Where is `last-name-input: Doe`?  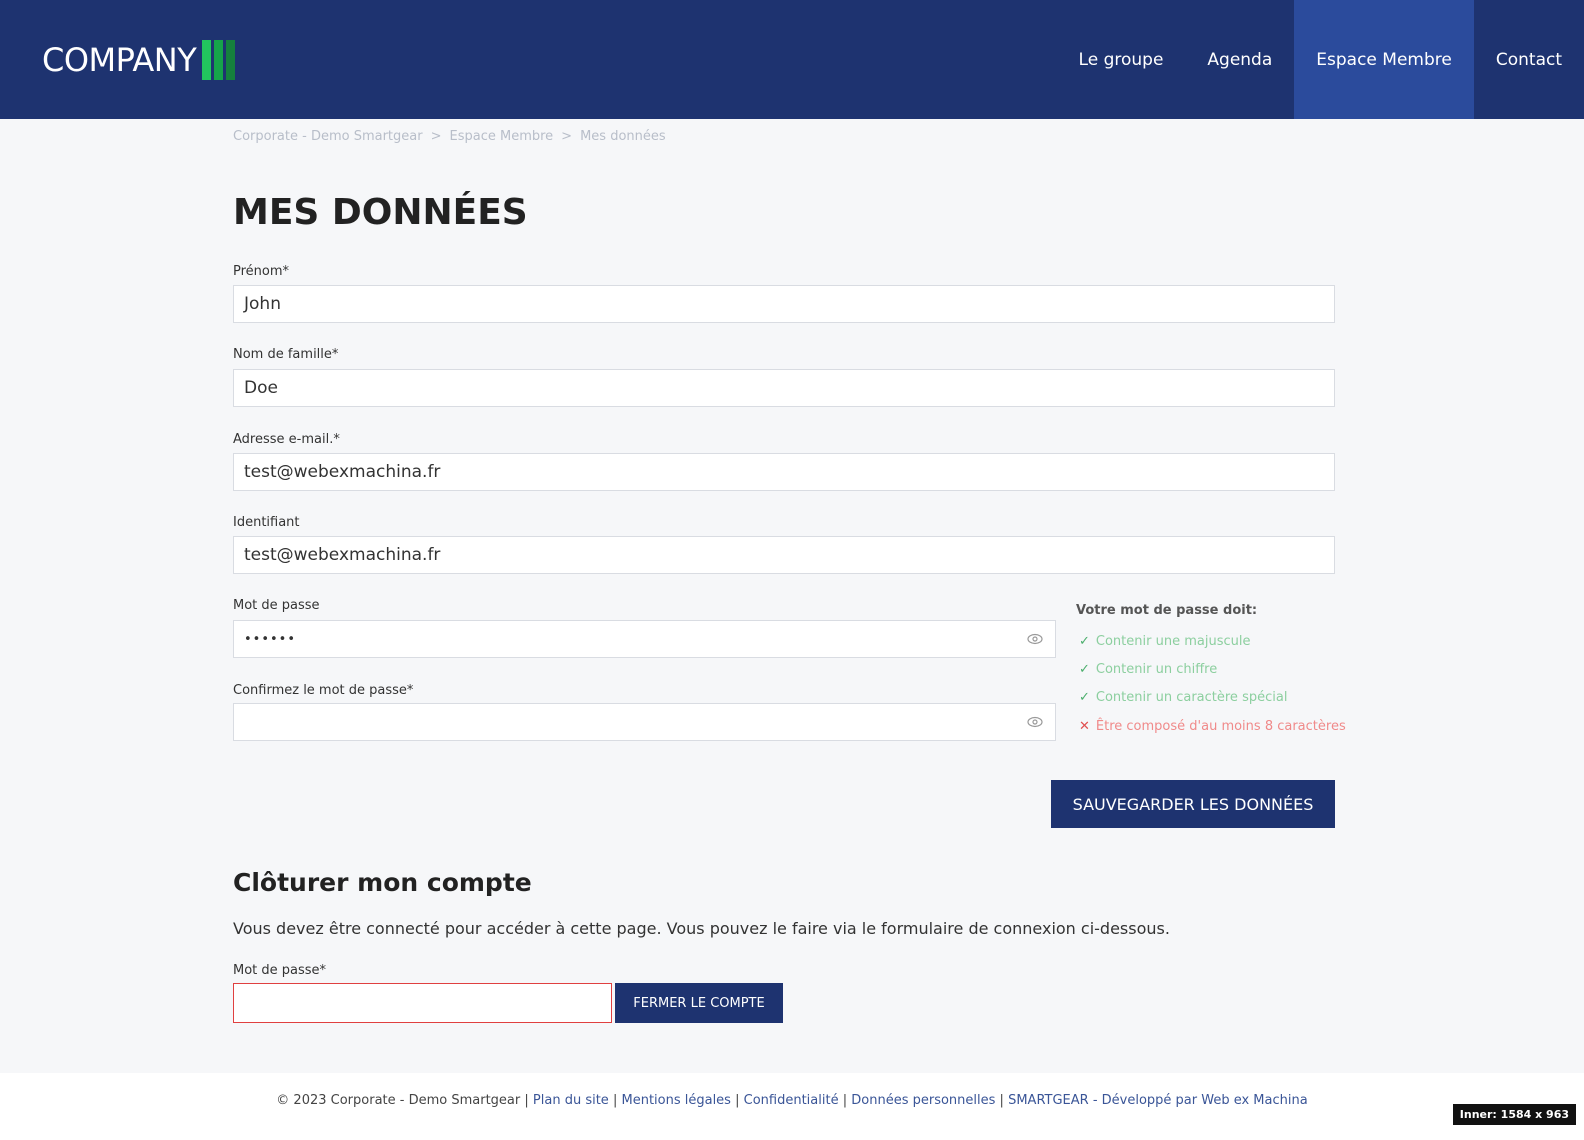 last-name-input: Doe is located at coordinates (784, 388).